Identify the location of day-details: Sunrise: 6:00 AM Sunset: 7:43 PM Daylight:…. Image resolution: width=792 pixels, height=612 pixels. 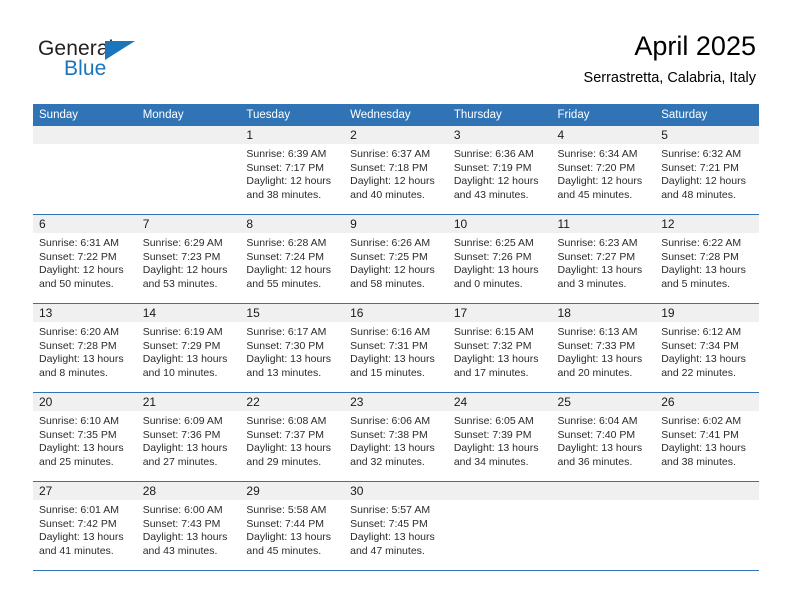
(189, 529).